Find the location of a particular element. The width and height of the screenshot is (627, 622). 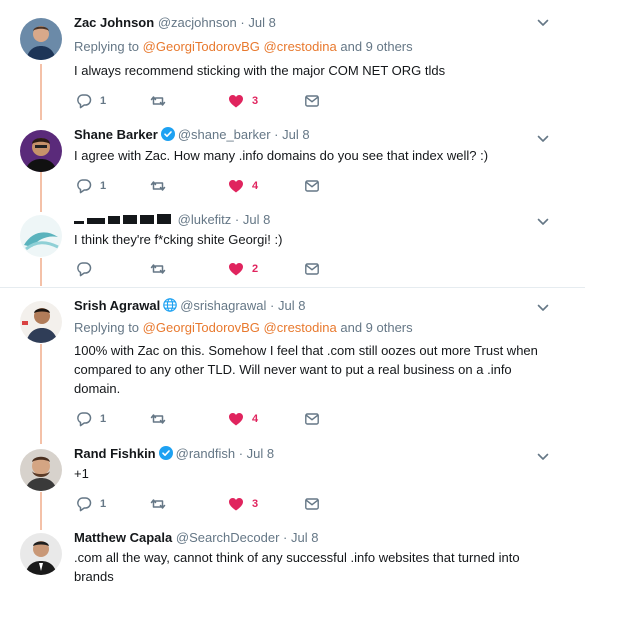

tweet-header: Matthew Capala @SearchDecoder · Jul 8 is located at coordinates (196, 538).